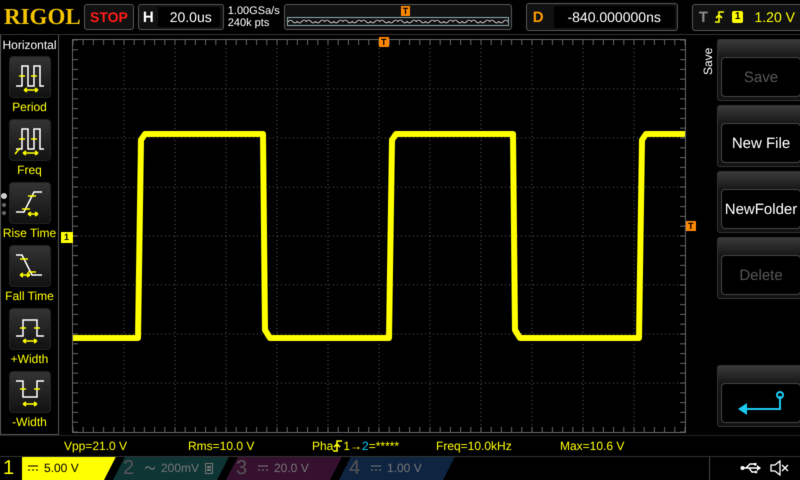 This screenshot has width=800, height=480. I want to click on ac-coupling-icon, so click(150, 468).